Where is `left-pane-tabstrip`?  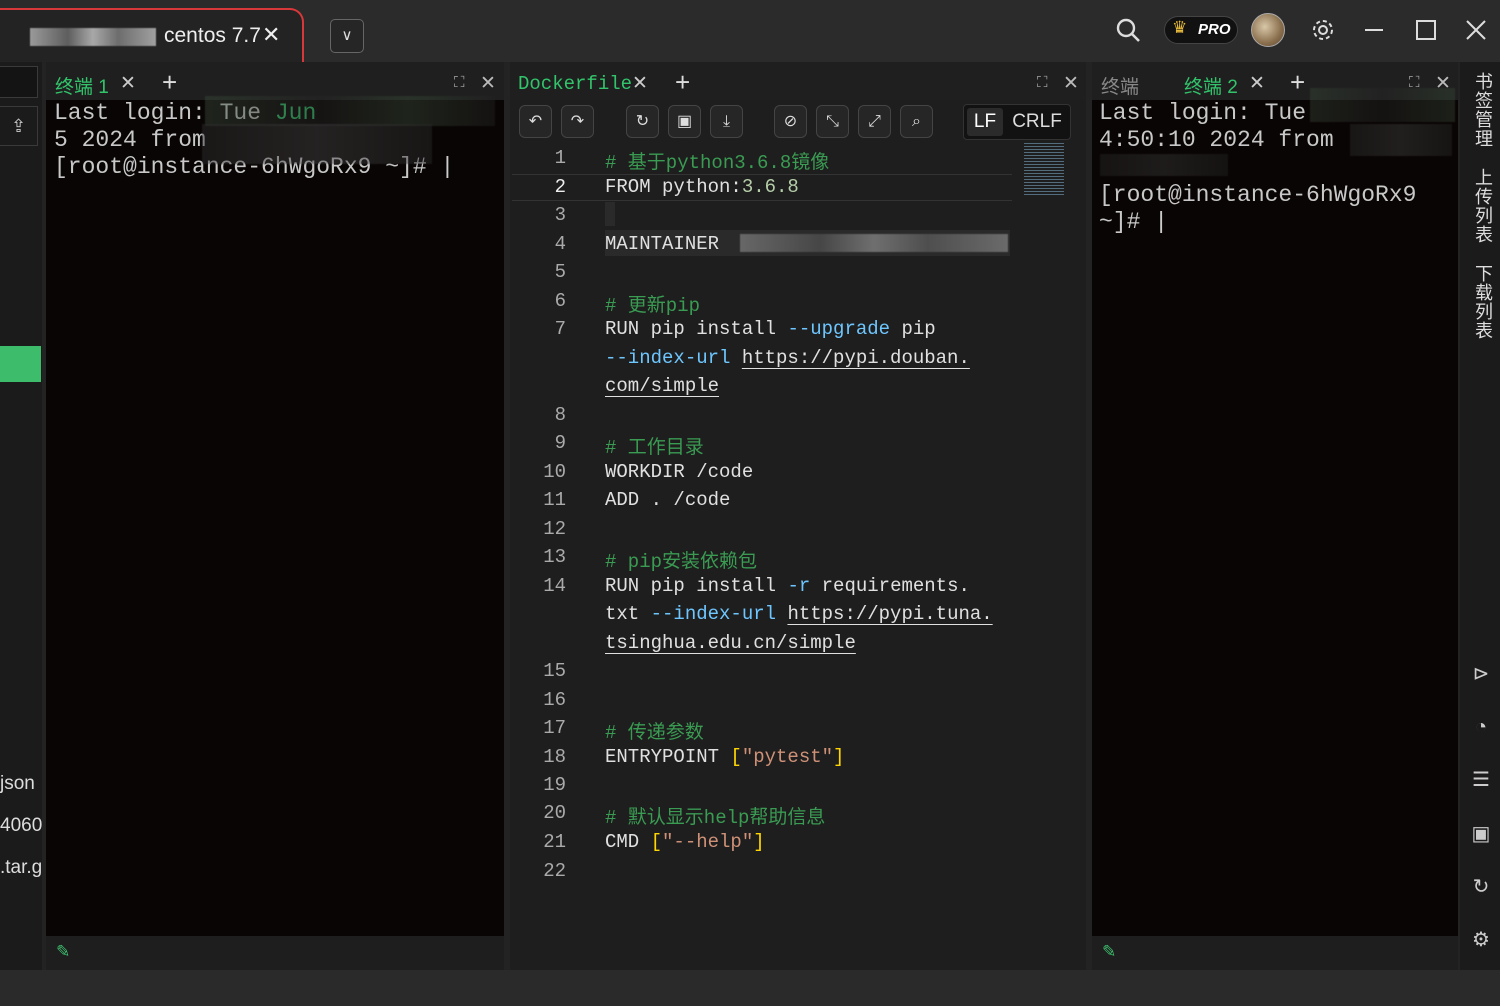
left-pane-tabstrip is located at coordinates (275, 81).